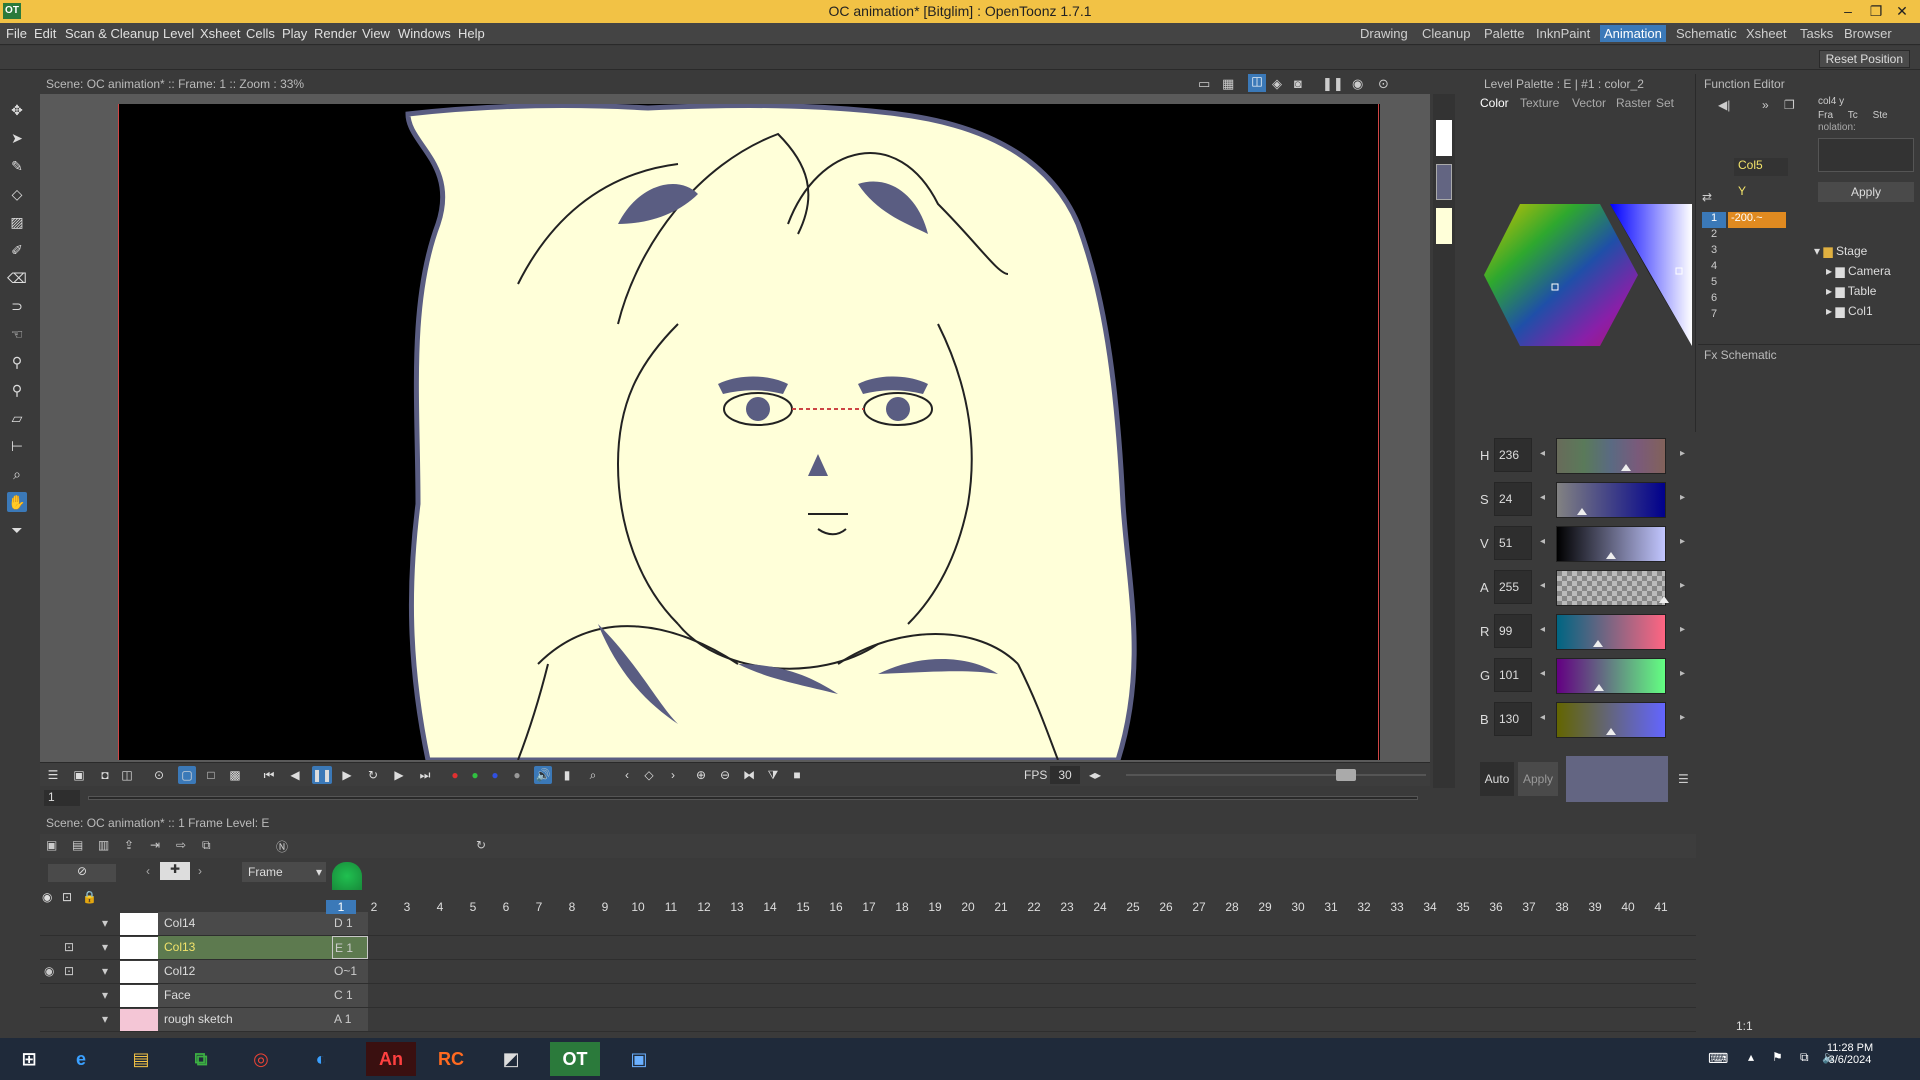 The height and width of the screenshot is (1080, 1920). Describe the element at coordinates (639, 1059) in the screenshot. I see `photos-icon: ▣` at that location.